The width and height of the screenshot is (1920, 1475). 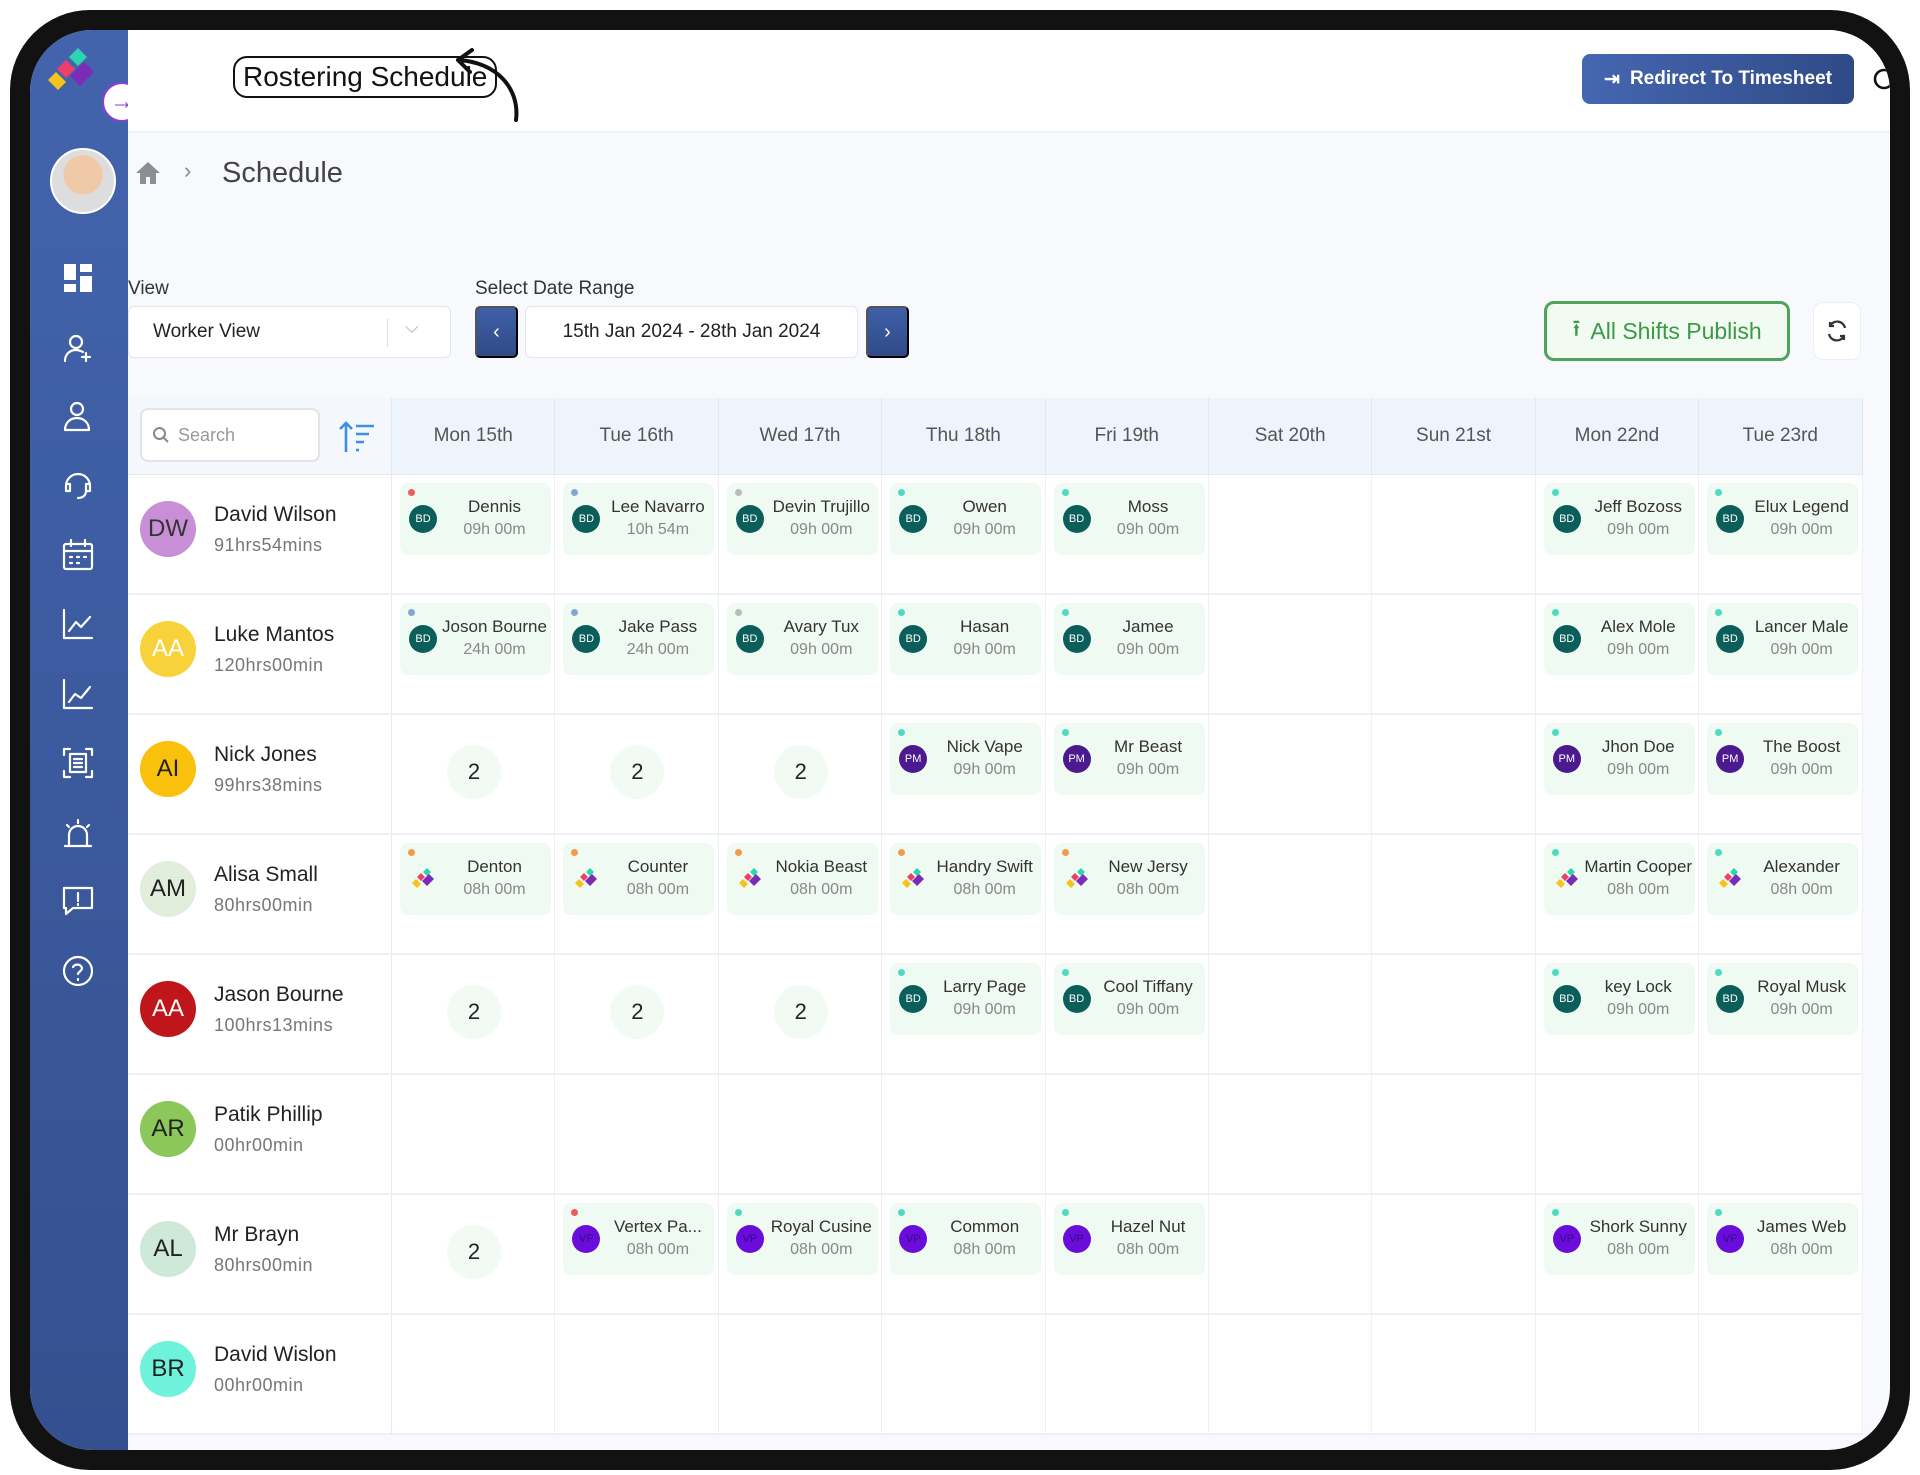 I want to click on schedule-cell: BD Alex Mole 09h 00m, so click(x=1618, y=654).